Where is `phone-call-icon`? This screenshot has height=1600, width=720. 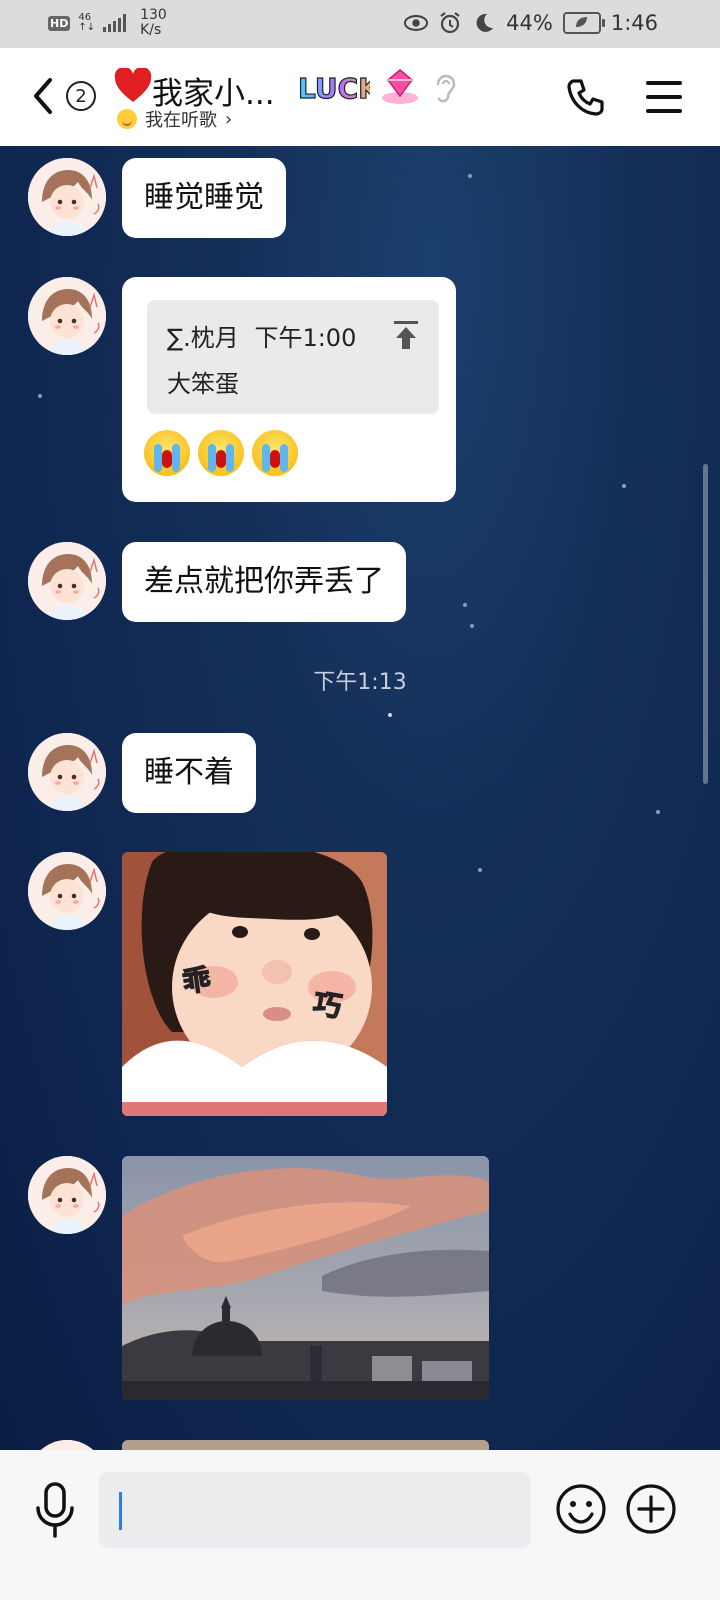
phone-call-icon is located at coordinates (586, 98).